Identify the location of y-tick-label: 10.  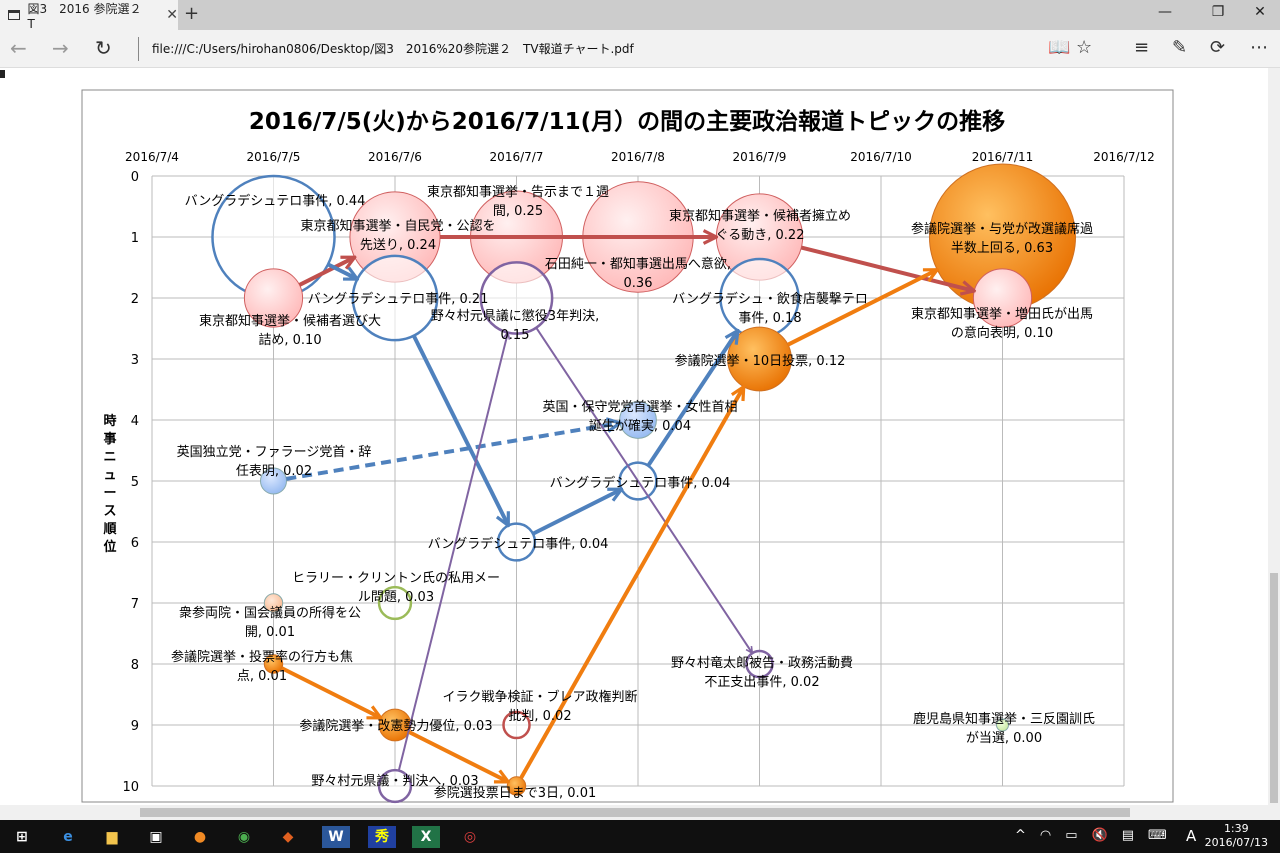
(130, 787).